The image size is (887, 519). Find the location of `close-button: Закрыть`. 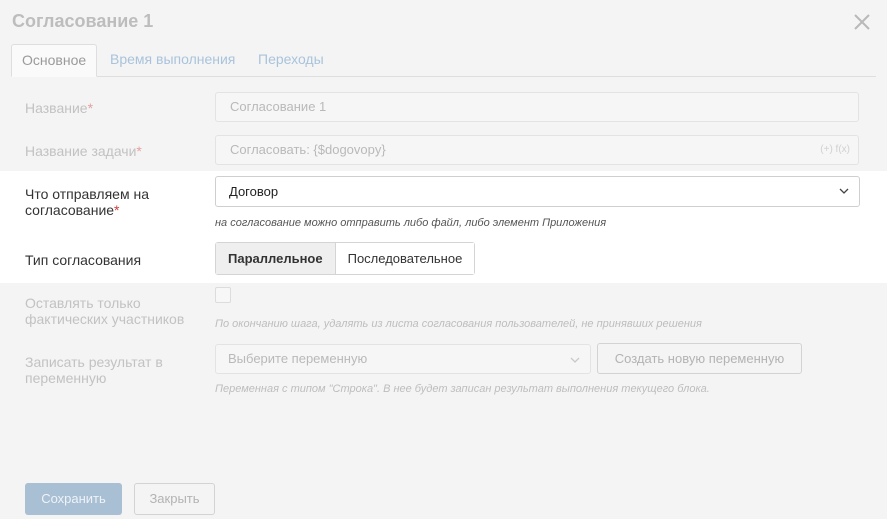

close-button: Закрыть is located at coordinates (174, 499).